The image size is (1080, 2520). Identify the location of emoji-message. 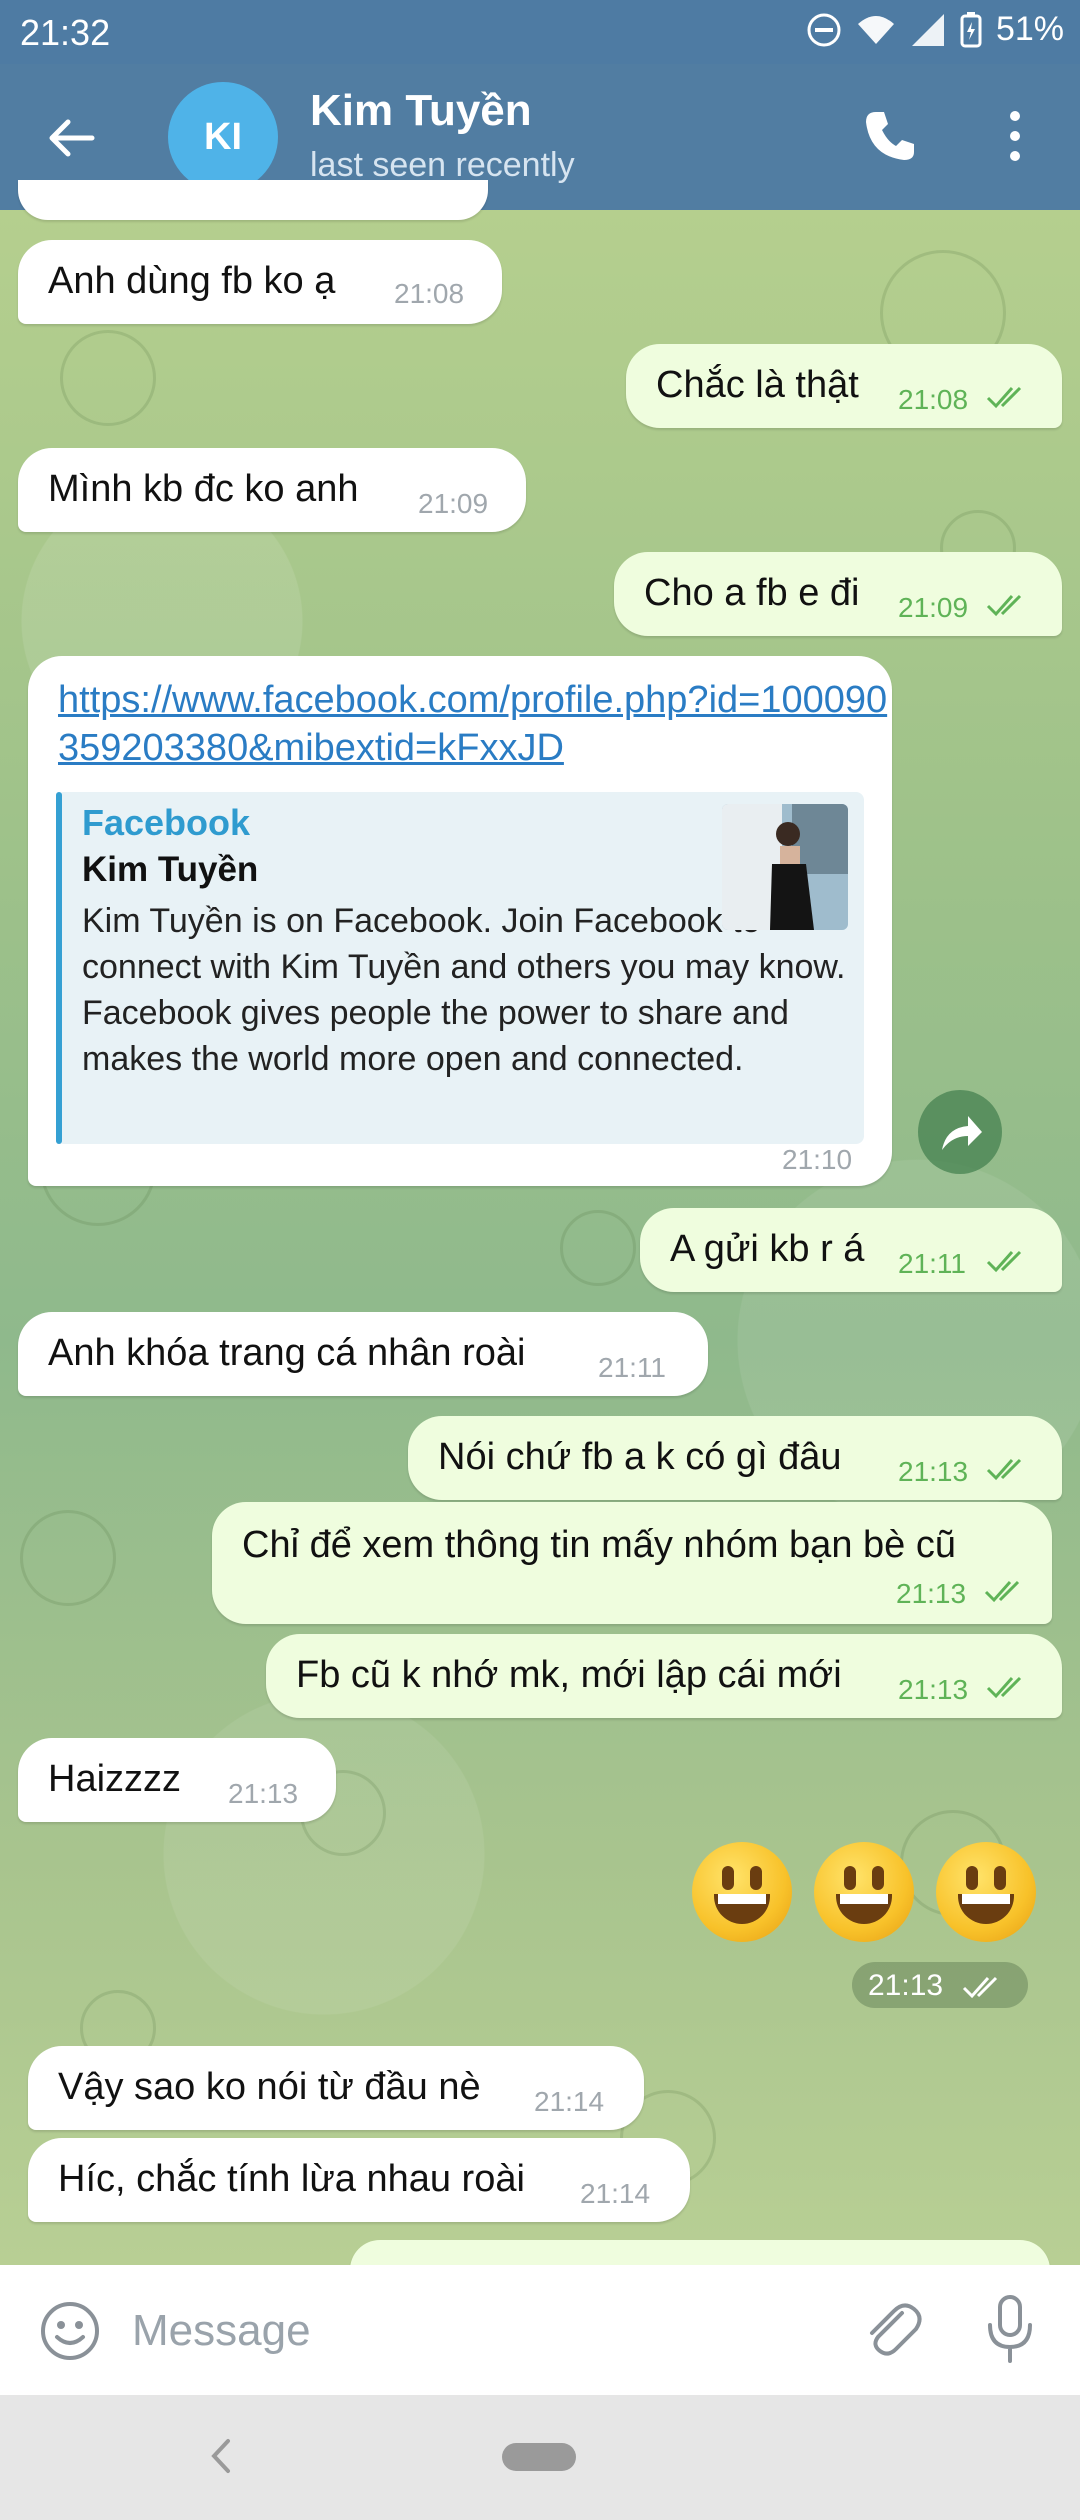
(864, 1892).